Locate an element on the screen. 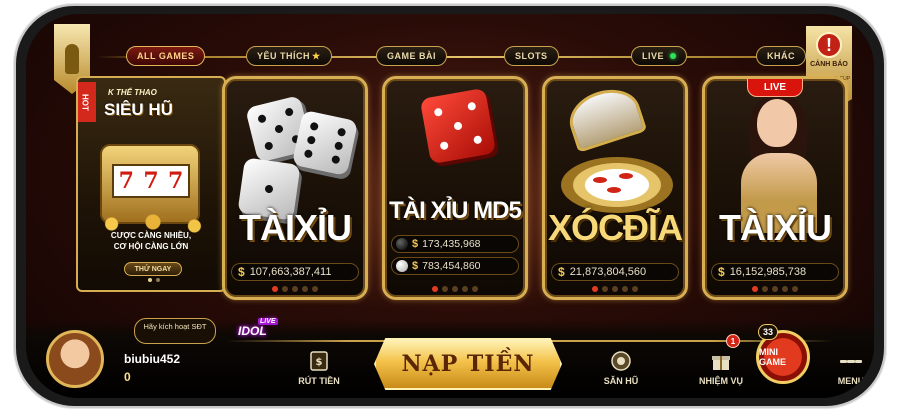 This screenshot has height=412, width=900. tab-favorites: YÊU THÍCH ★ is located at coordinates (289, 56).